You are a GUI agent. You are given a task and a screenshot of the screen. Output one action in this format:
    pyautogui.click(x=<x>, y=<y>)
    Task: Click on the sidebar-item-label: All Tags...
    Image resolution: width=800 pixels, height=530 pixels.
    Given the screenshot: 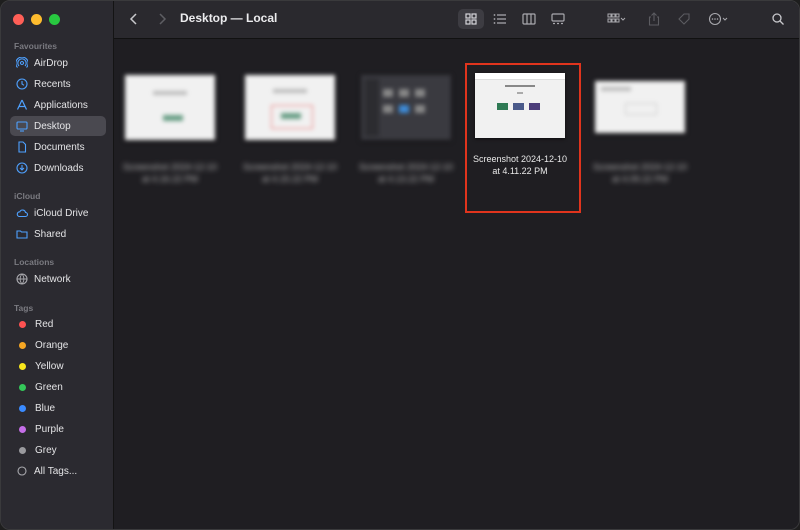 What is the action you would take?
    pyautogui.click(x=56, y=471)
    